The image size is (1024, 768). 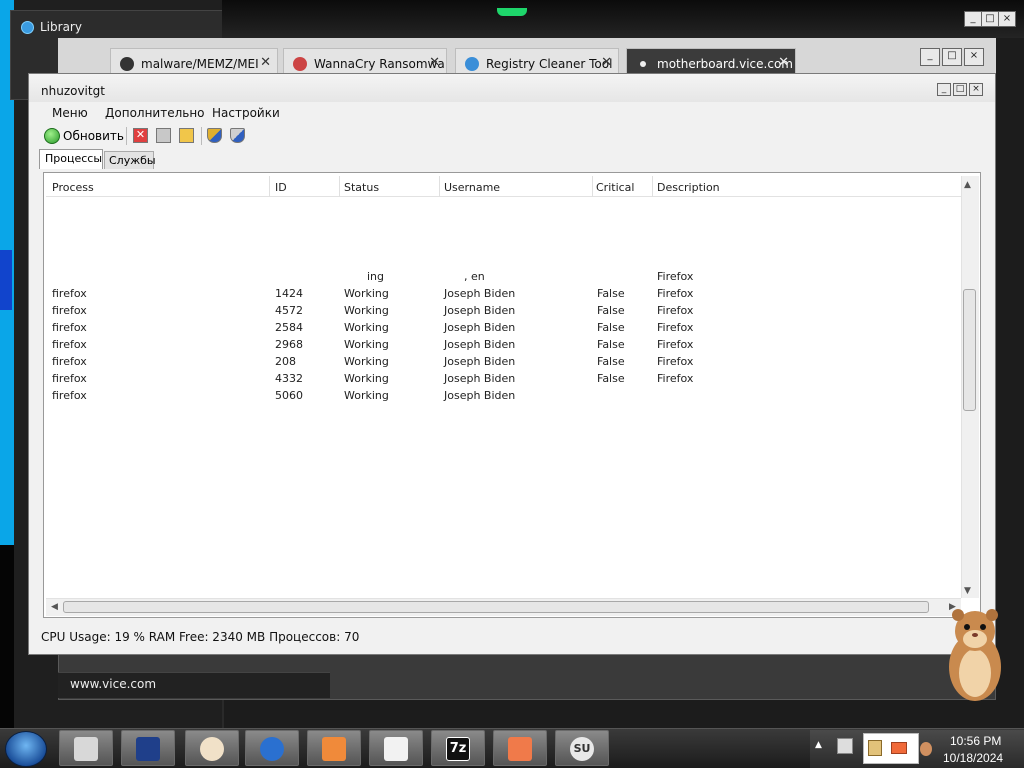 What do you see at coordinates (237, 135) in the screenshot?
I see `shield-admin-icon` at bounding box center [237, 135].